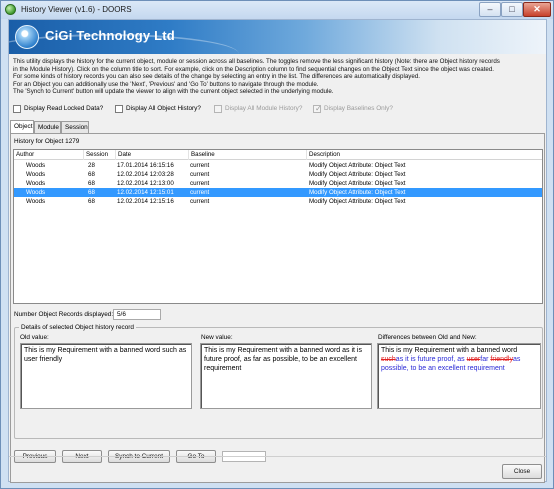  I want to click on doors-app-icon, so click(10, 9).